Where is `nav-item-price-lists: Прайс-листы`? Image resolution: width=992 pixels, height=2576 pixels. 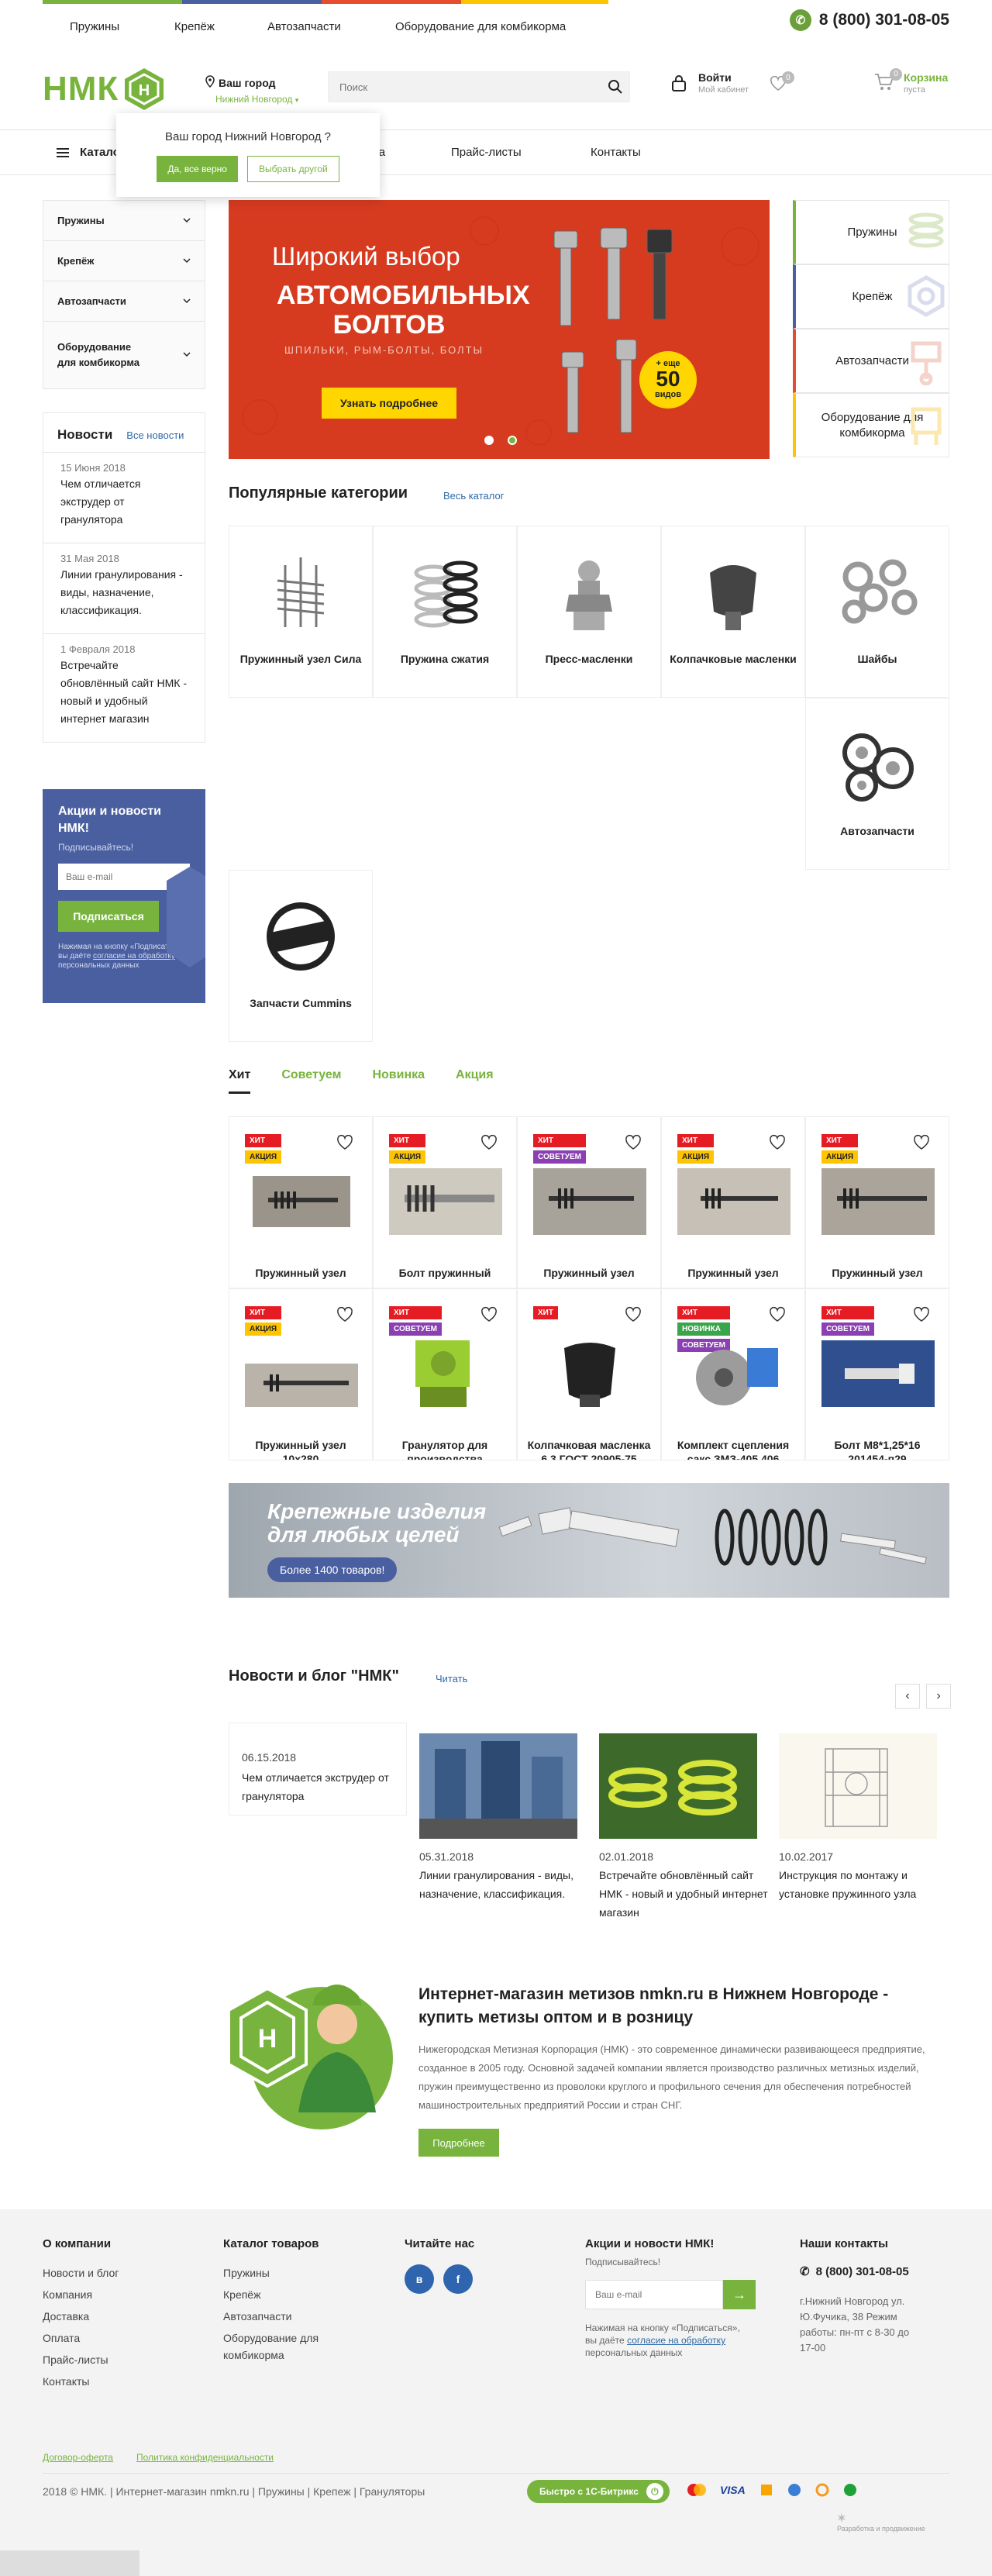
nav-item-price-lists: Прайс-листы is located at coordinates (486, 152).